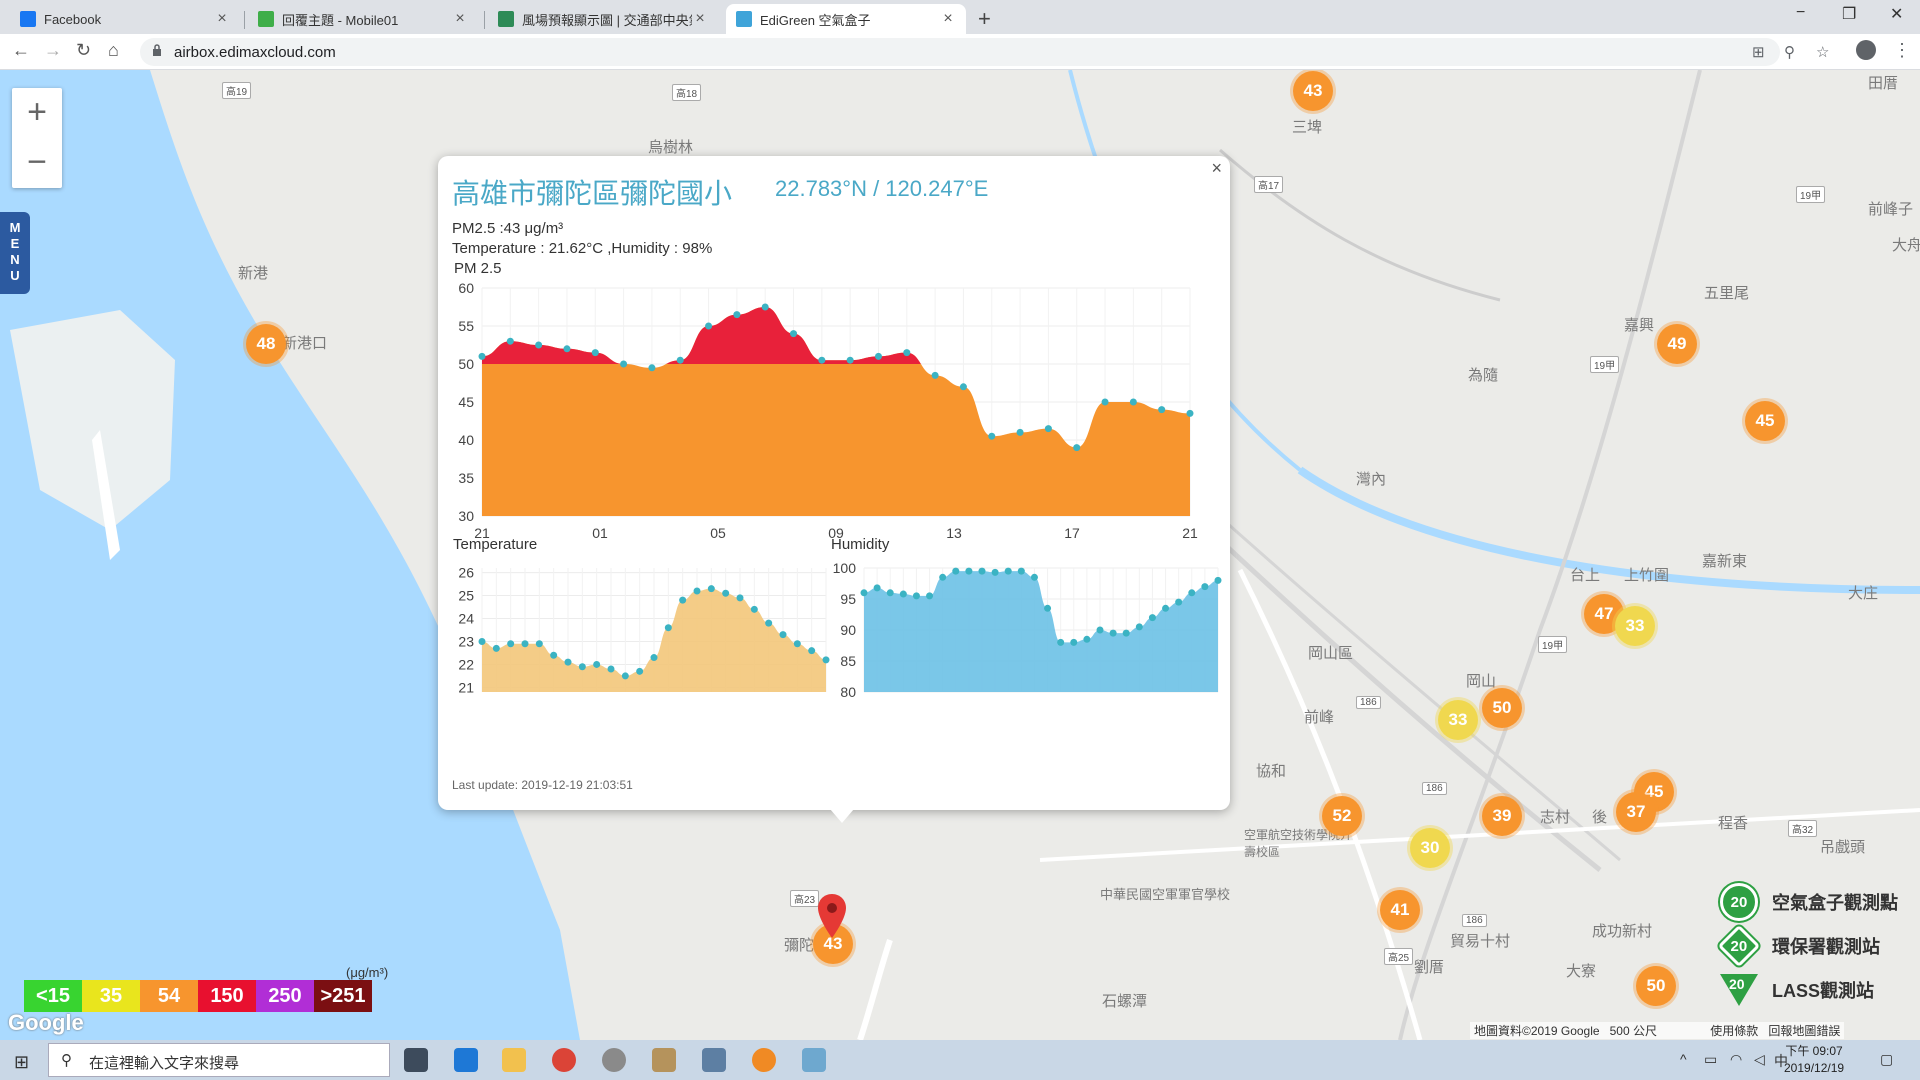 This screenshot has height=1080, width=1920. What do you see at coordinates (1734, 1031) in the screenshot?
I see `terms-link: 使用條款` at bounding box center [1734, 1031].